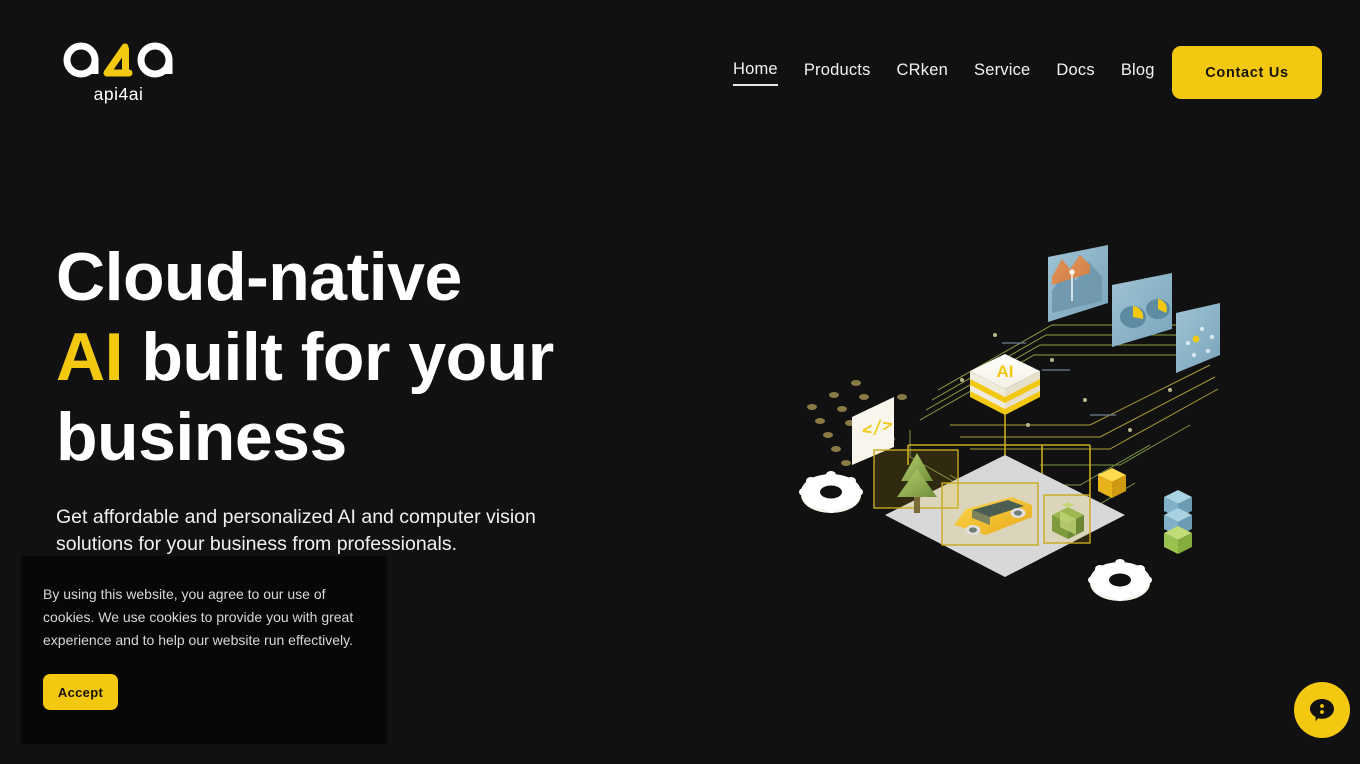  Describe the element at coordinates (831, 492) in the screenshot. I see `gear-left` at that location.